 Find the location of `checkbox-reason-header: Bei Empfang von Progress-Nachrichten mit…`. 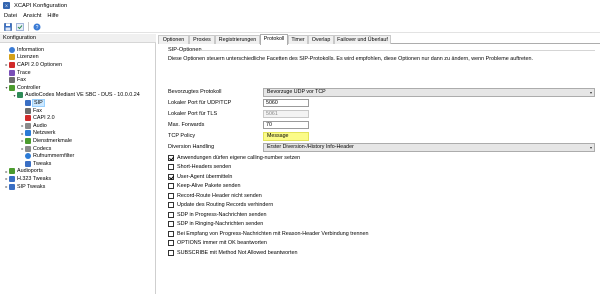

checkbox-reason-header: Bei Empfang von Progress-Nachrichten mit… is located at coordinates (268, 234).